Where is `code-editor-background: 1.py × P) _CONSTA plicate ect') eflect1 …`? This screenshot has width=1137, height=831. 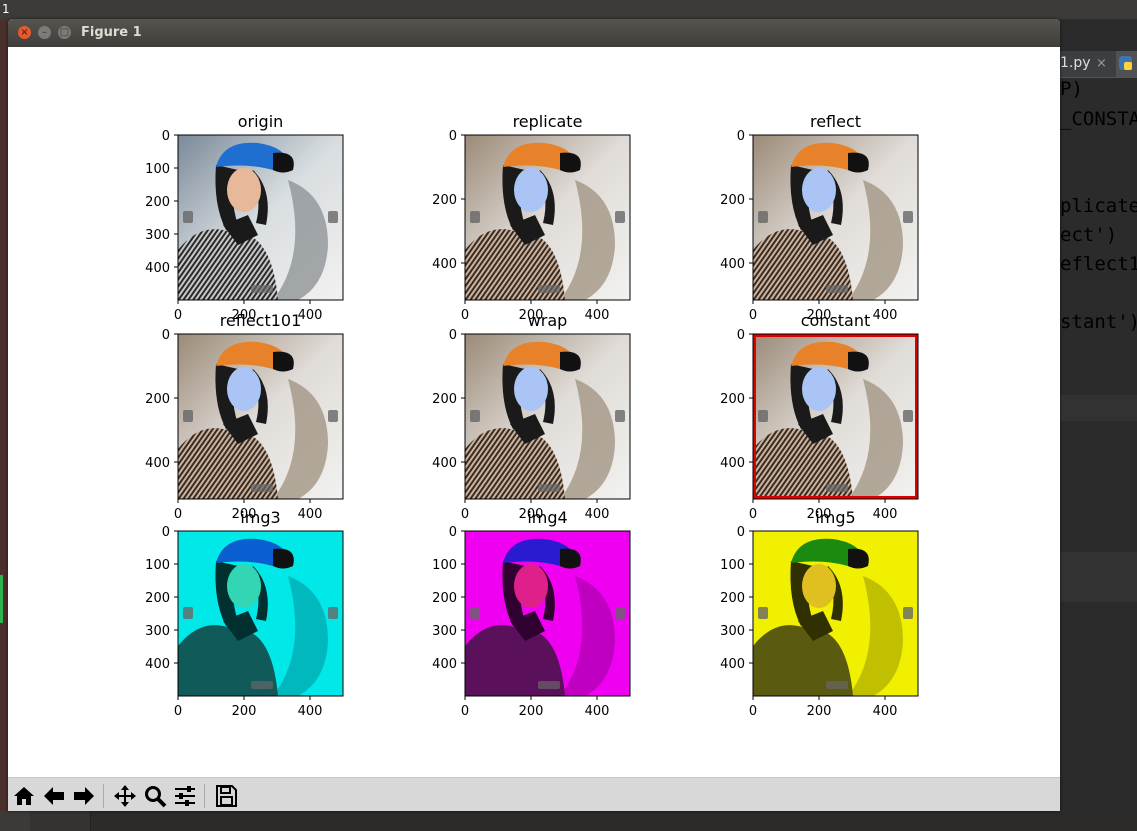
code-editor-background: 1.py × P) _CONSTA plicate ect') eflect1 … is located at coordinates (1098, 415).